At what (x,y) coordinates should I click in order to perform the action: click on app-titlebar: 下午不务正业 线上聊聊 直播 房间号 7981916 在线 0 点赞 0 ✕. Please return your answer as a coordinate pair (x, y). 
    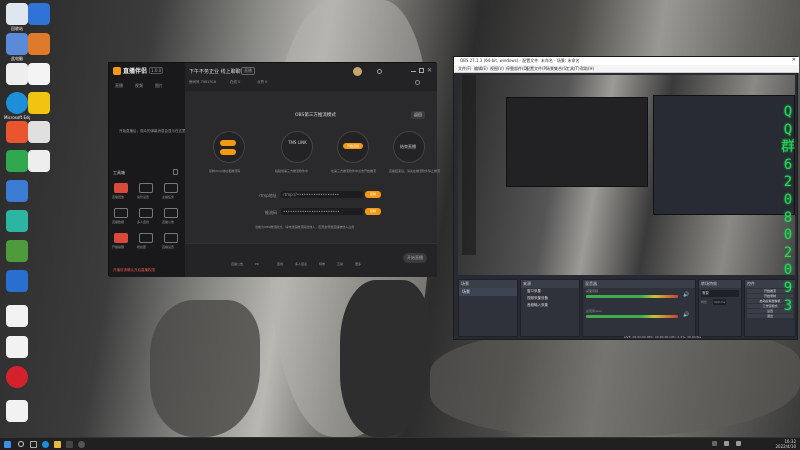
    Looking at the image, I should click on (311, 77).